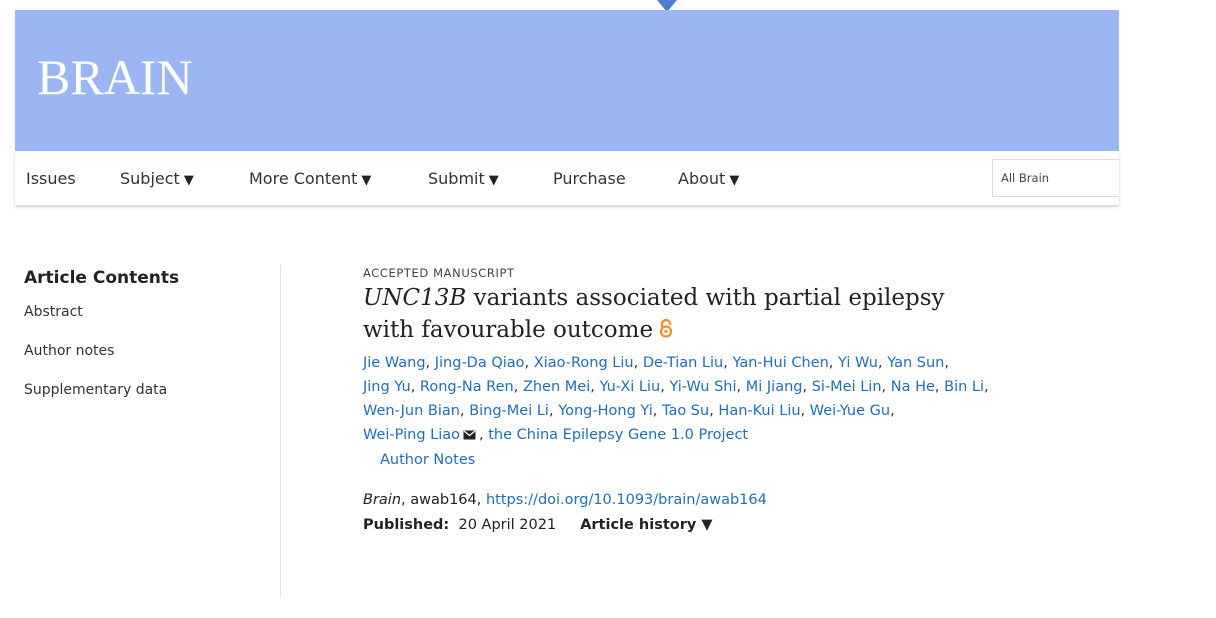  Describe the element at coordinates (759, 411) in the screenshot. I see `author-link: Han-Kui Liu` at that location.